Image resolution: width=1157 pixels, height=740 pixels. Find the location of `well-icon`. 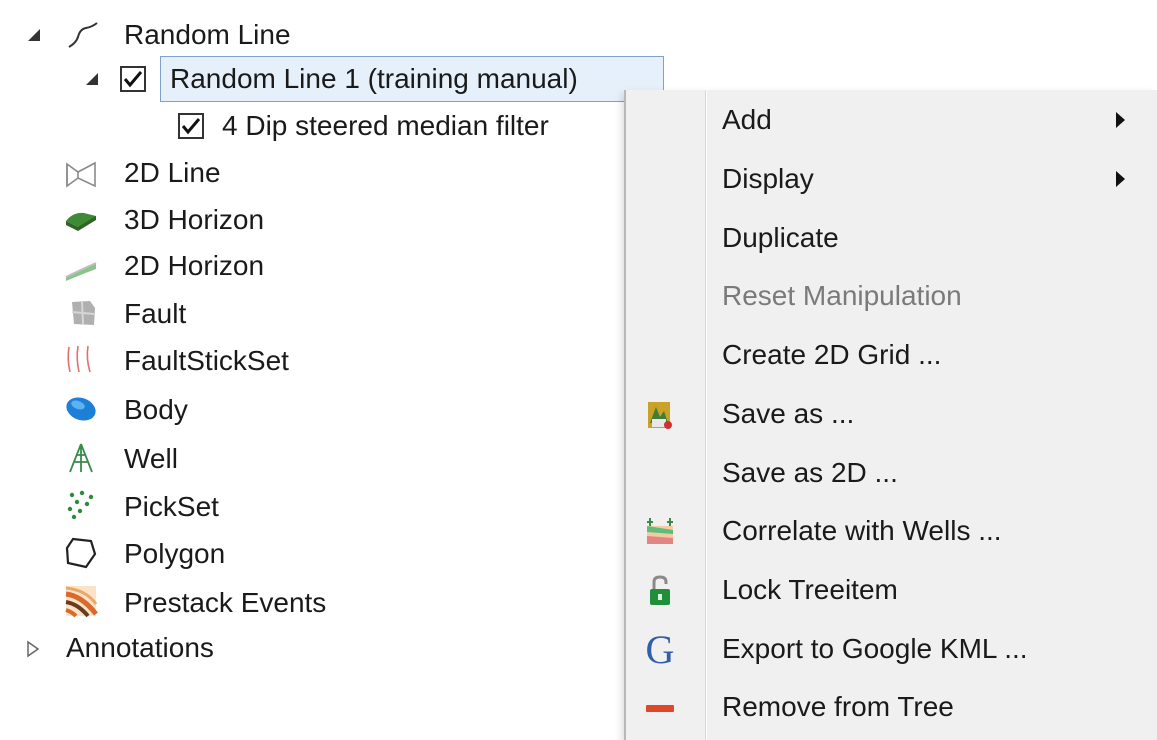

well-icon is located at coordinates (81, 458).